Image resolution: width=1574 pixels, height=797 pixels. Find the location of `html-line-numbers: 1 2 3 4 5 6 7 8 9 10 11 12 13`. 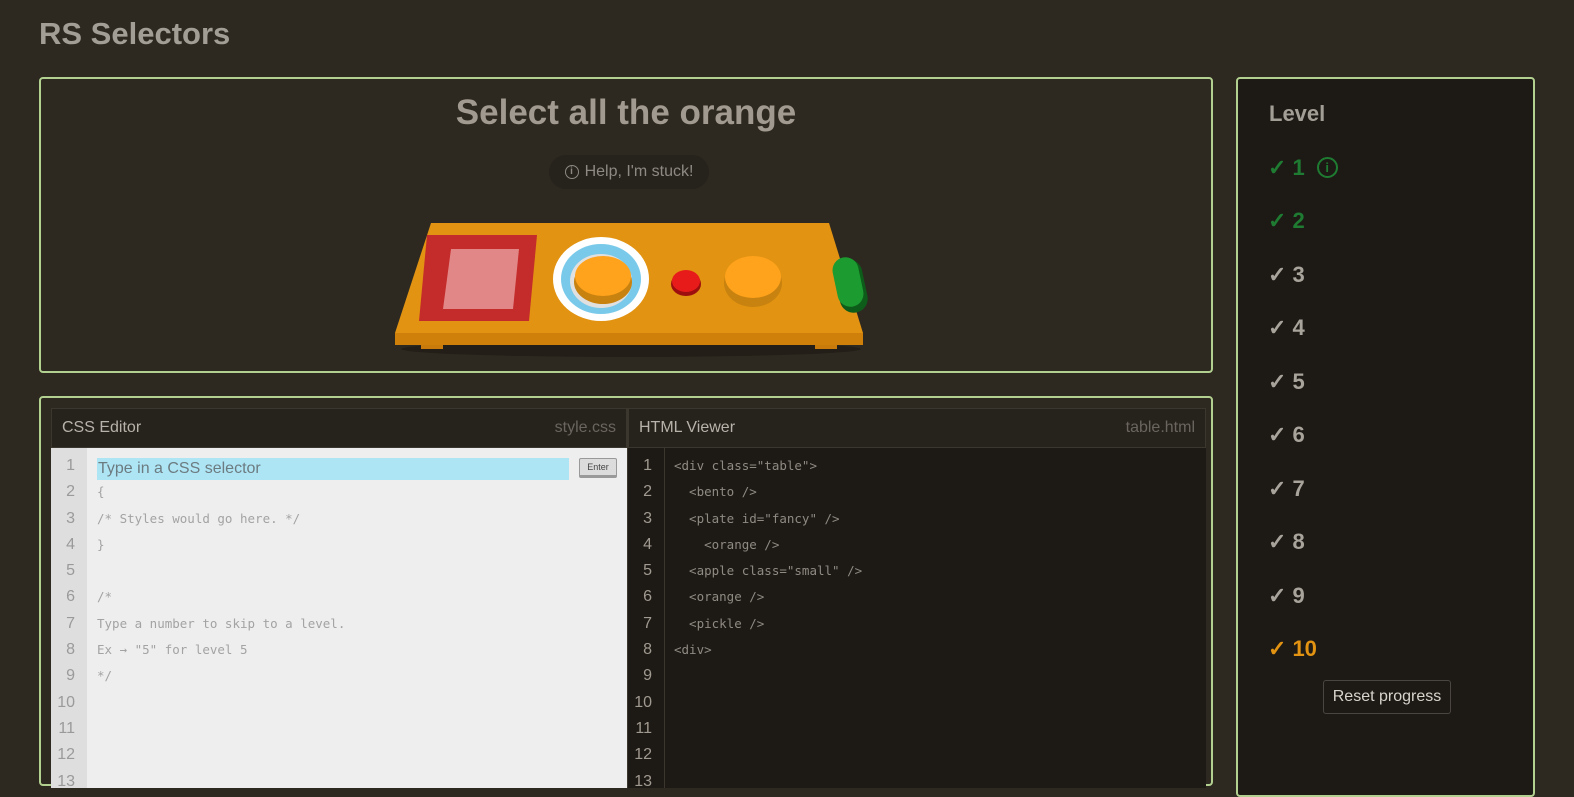

html-line-numbers: 1 2 3 4 5 6 7 8 9 10 11 12 13 is located at coordinates (646, 619).